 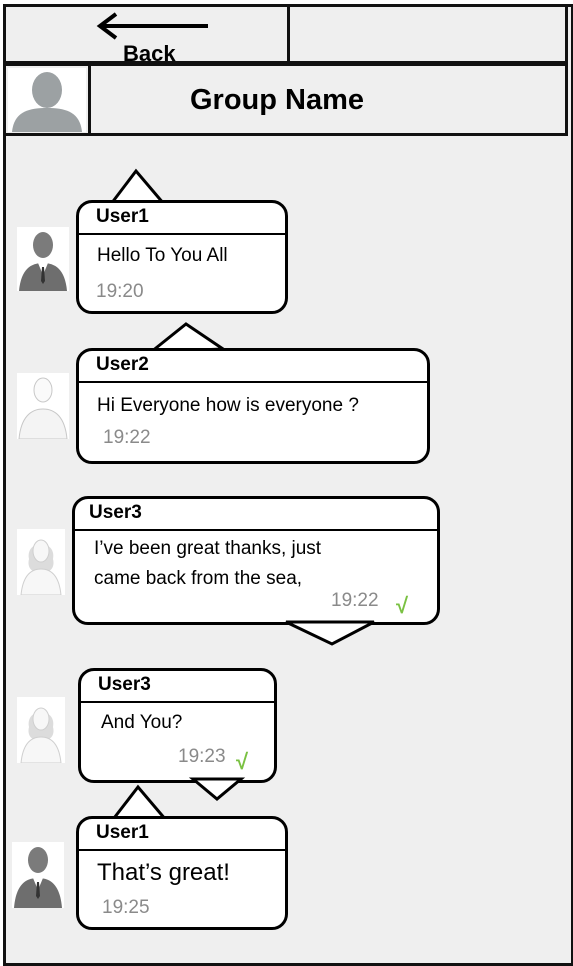 What do you see at coordinates (163, 872) in the screenshot?
I see `message-text: That’s great!` at bounding box center [163, 872].